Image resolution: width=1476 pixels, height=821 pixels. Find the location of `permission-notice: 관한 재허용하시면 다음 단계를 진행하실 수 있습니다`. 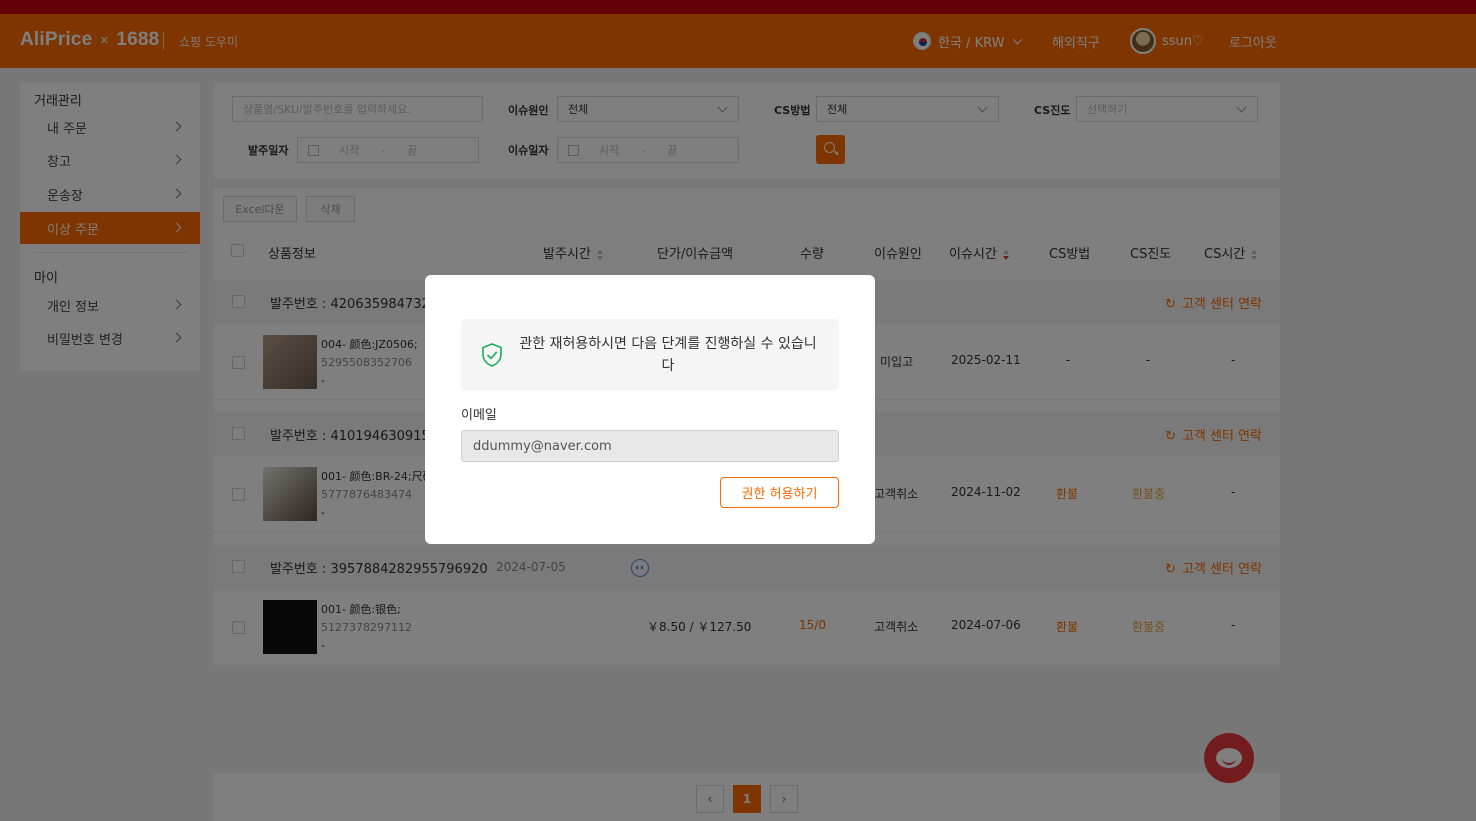

permission-notice: 관한 재허용하시면 다음 단계를 진행하실 수 있습니다 is located at coordinates (650, 354).